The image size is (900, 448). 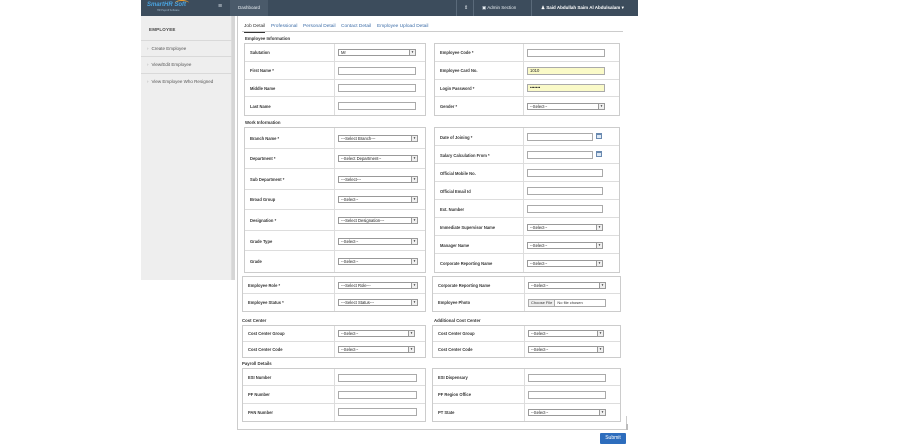 I want to click on form-row-official-email-id: Official Email Id, so click(x=527, y=191).